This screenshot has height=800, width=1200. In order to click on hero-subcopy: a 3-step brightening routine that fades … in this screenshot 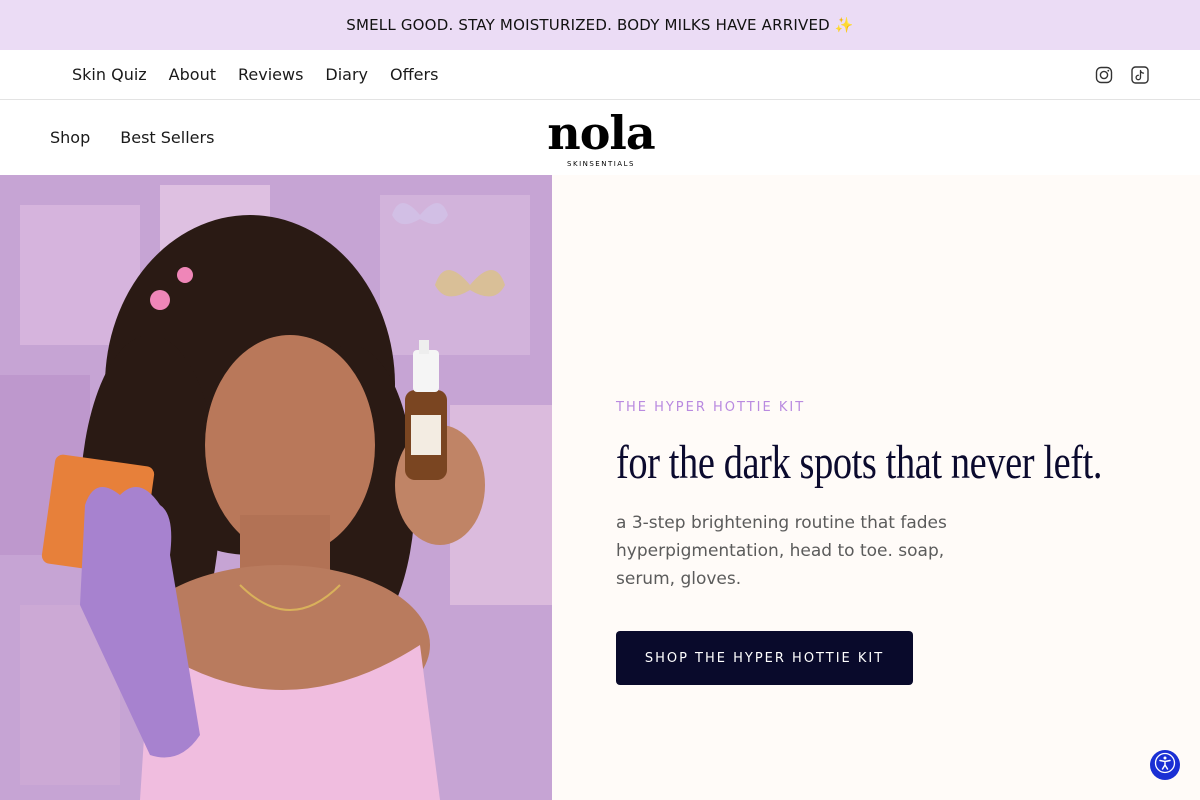, I will do `click(781, 551)`.